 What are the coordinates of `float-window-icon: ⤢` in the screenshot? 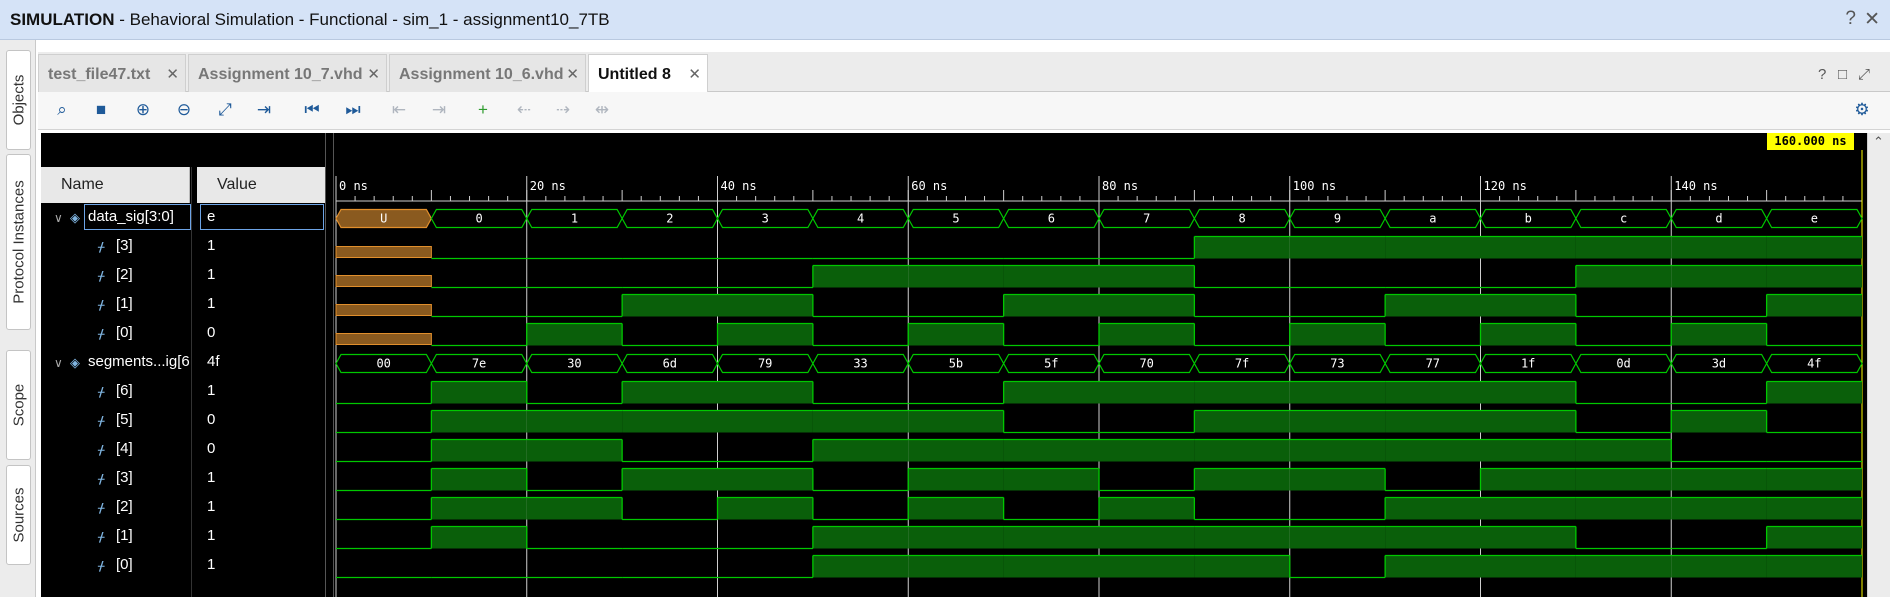 It's located at (1864, 74).